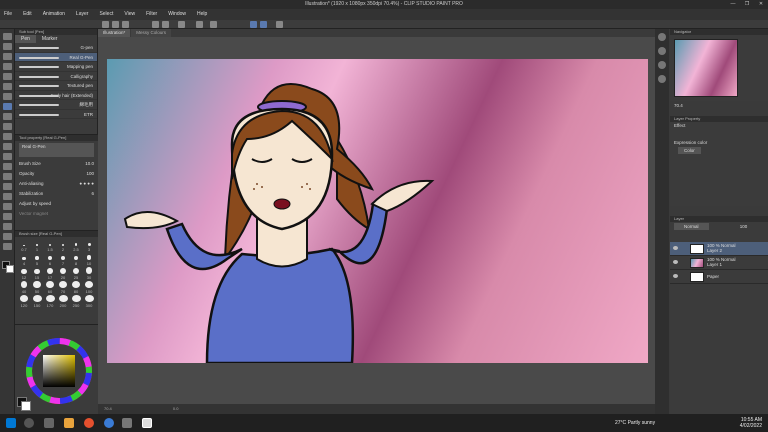  Describe the element at coordinates (7, 156) in the screenshot. I see `eraser-tool-icon` at that location.